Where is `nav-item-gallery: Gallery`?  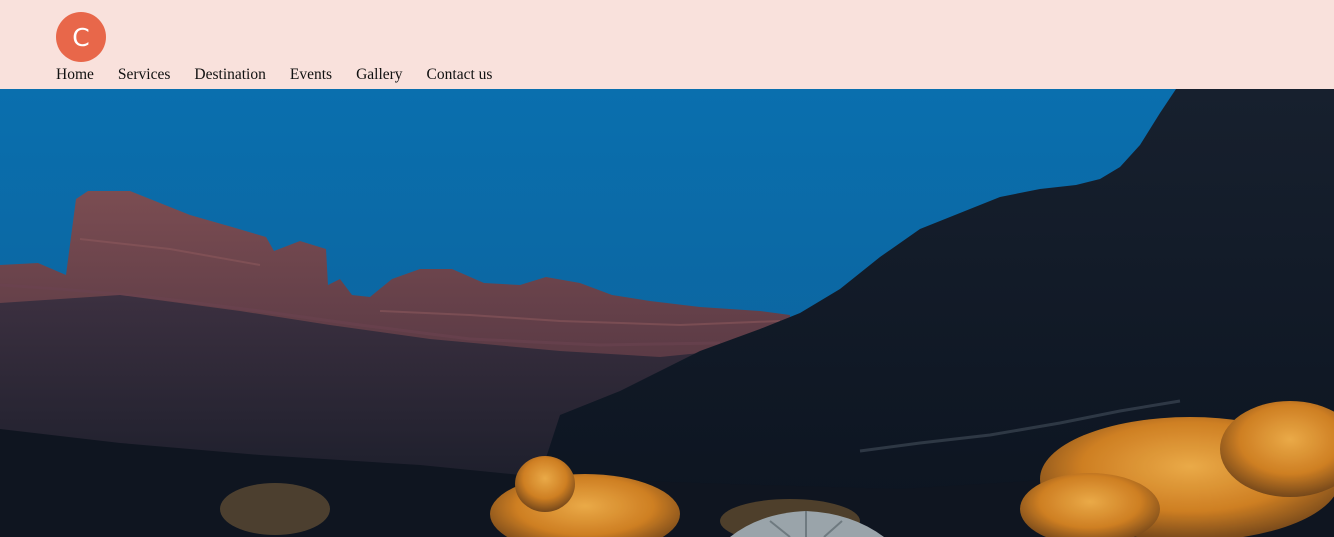
nav-item-gallery: Gallery is located at coordinates (379, 75).